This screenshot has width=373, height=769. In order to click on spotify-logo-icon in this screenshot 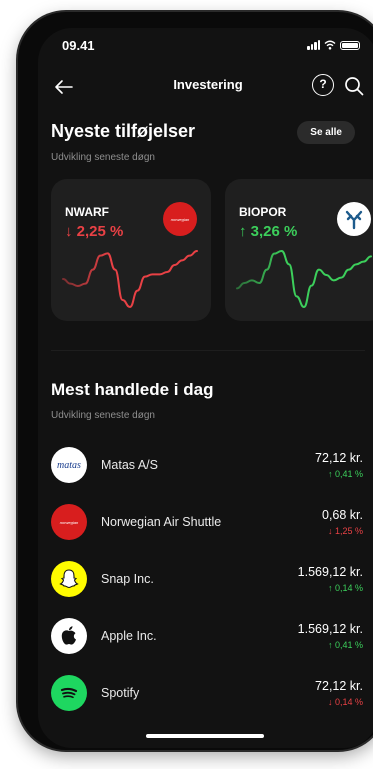, I will do `click(69, 693)`.